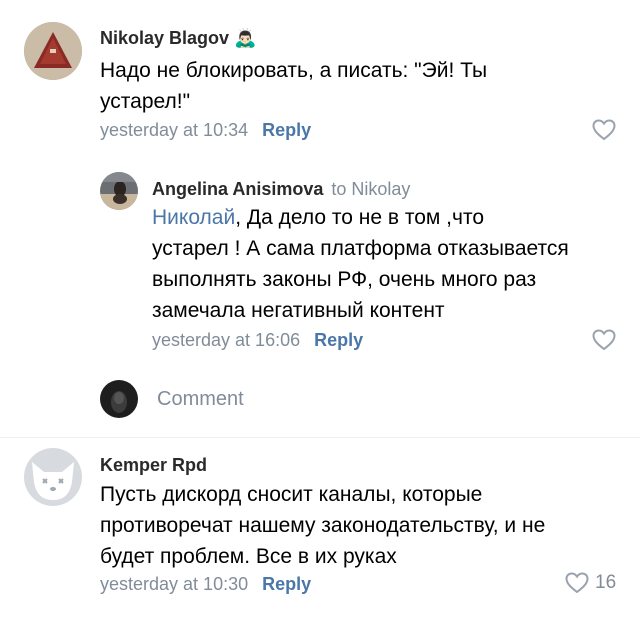  I want to click on comment-author: Nikolay Blagov 🙇🏻‍♂️, so click(178, 38).